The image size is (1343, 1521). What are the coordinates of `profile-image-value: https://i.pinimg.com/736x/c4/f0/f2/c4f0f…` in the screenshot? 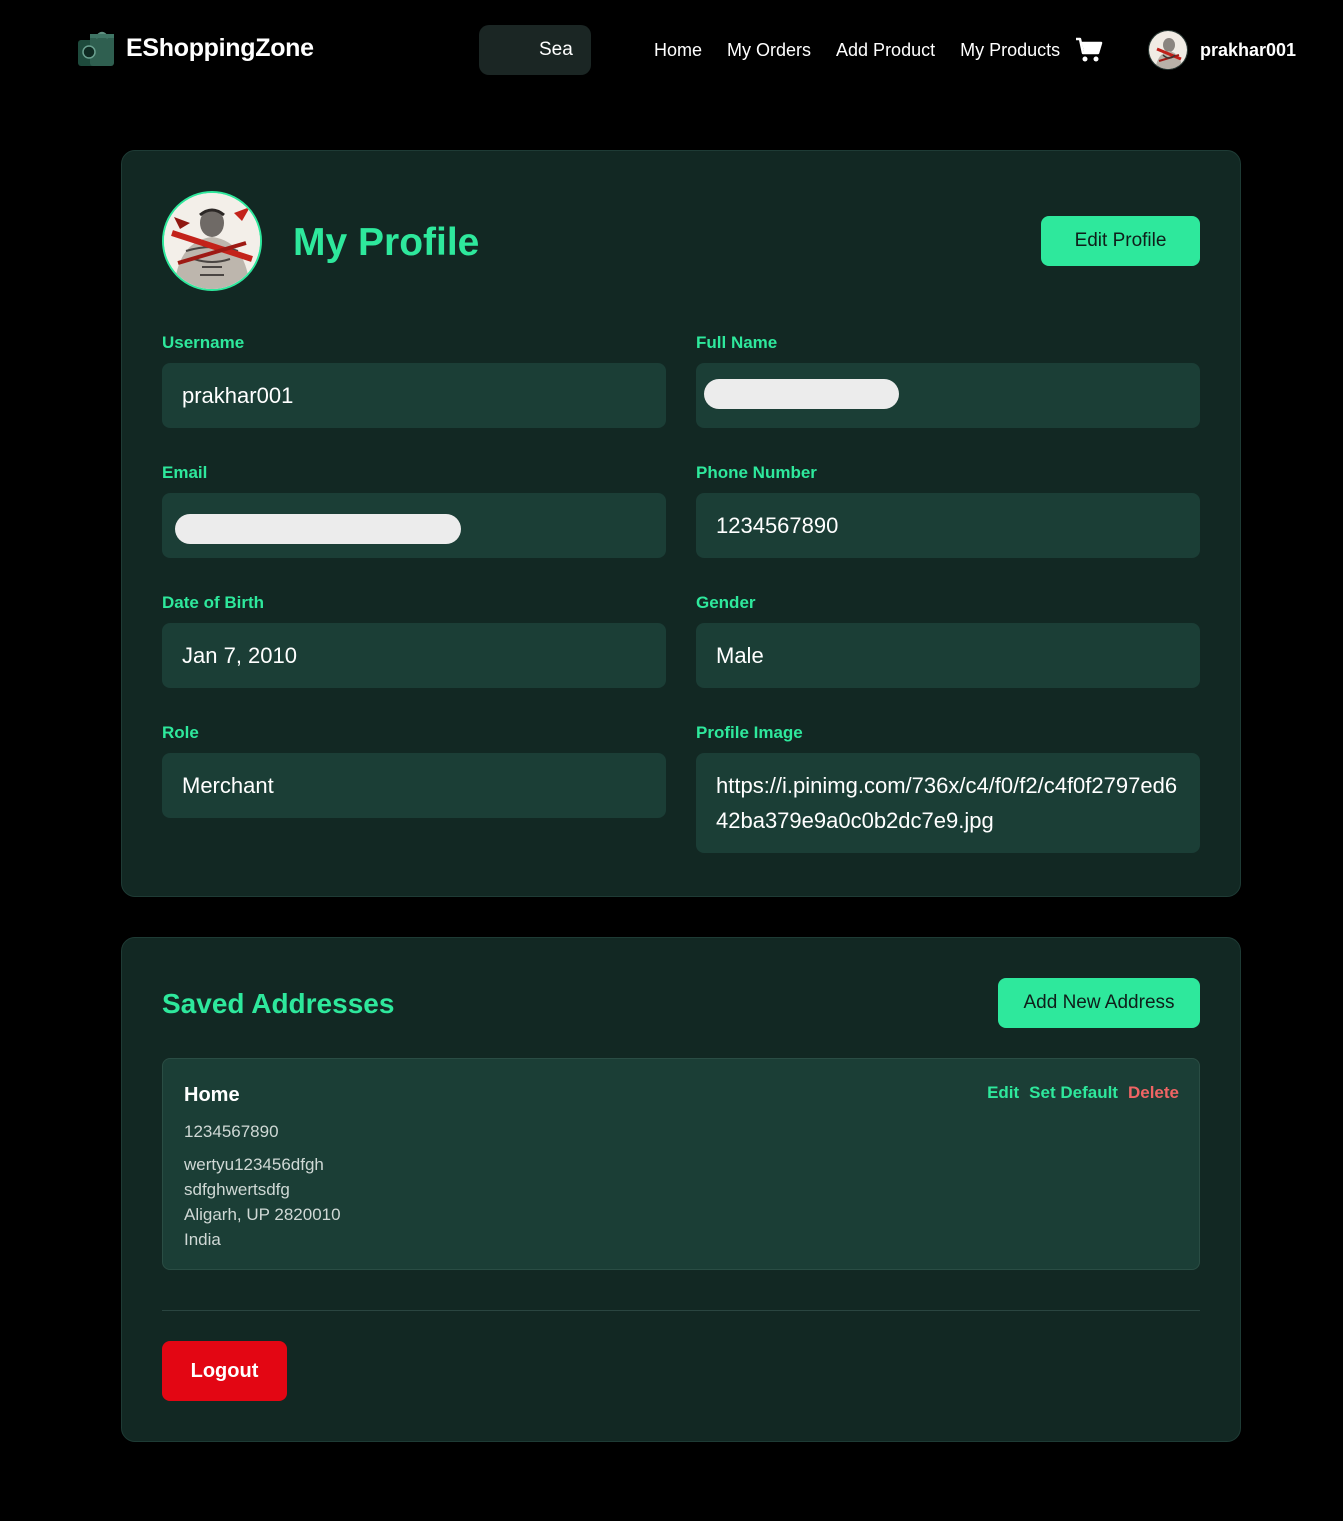 It's located at (948, 803).